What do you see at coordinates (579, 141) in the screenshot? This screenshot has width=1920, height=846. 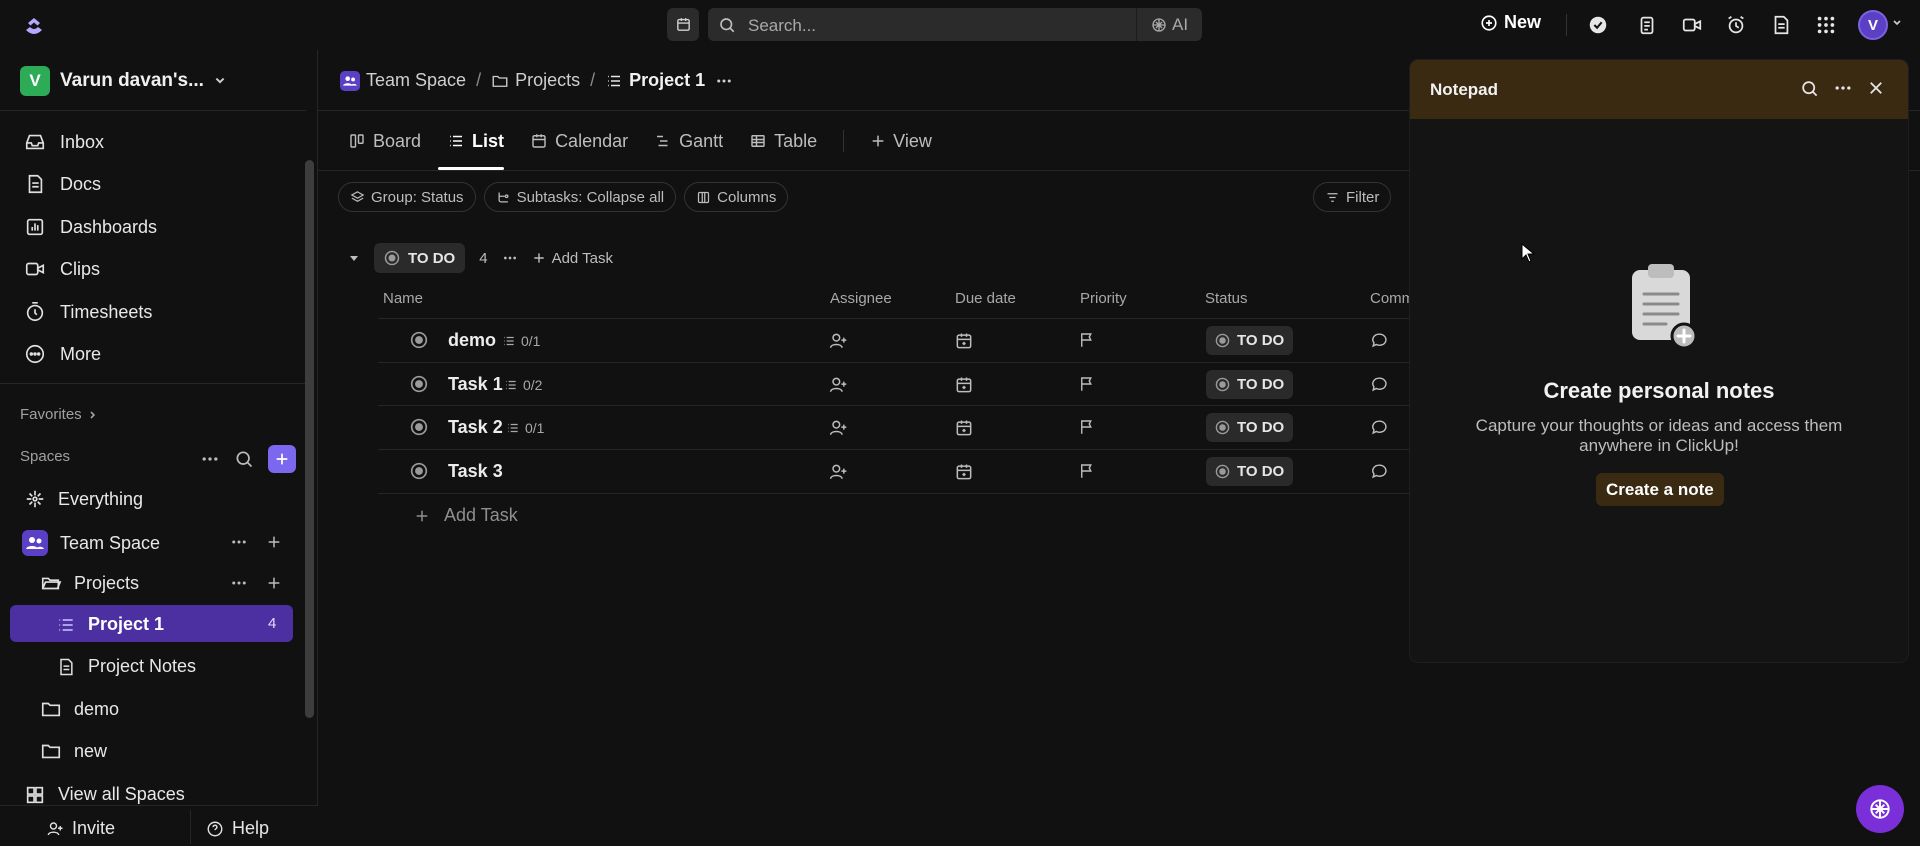 I see `tab-calendar: Calendar` at bounding box center [579, 141].